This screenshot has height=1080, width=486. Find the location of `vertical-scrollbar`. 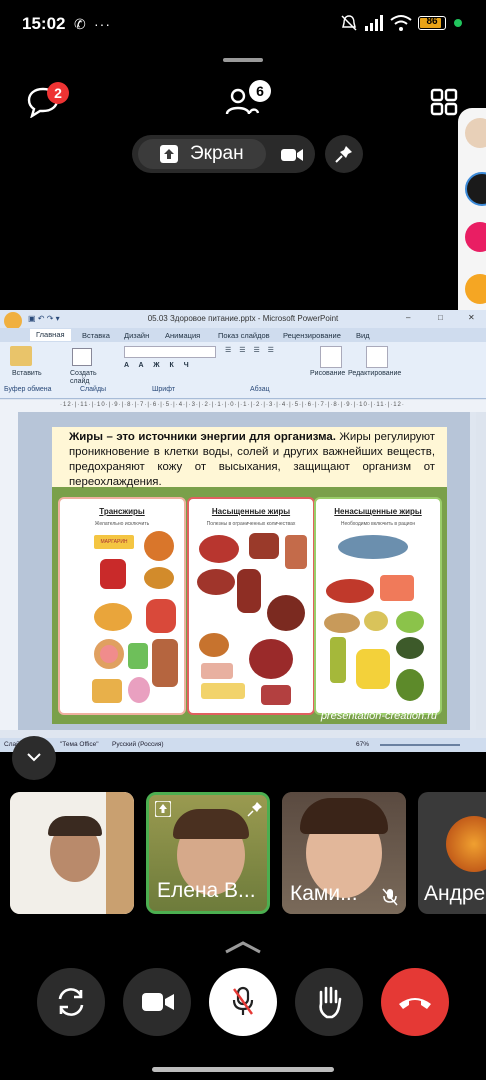

vertical-scrollbar is located at coordinates (481, 571).